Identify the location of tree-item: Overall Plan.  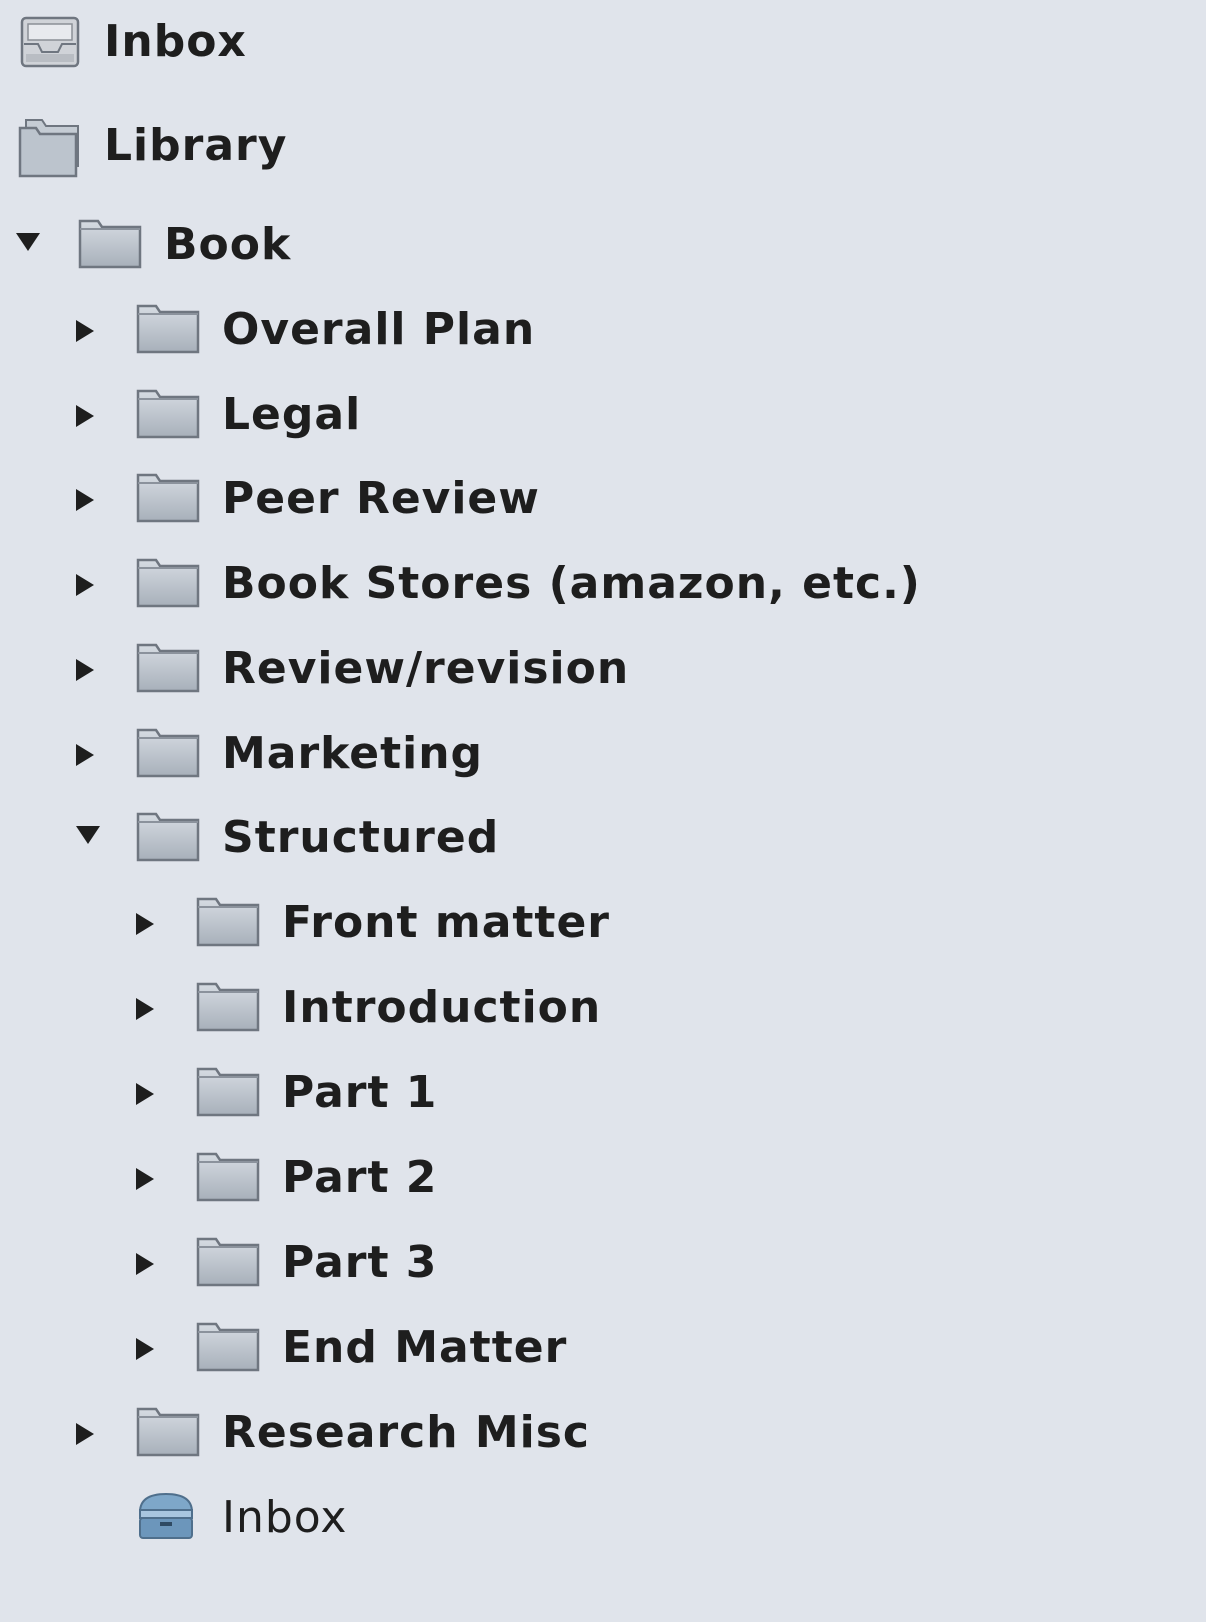
(603, 330).